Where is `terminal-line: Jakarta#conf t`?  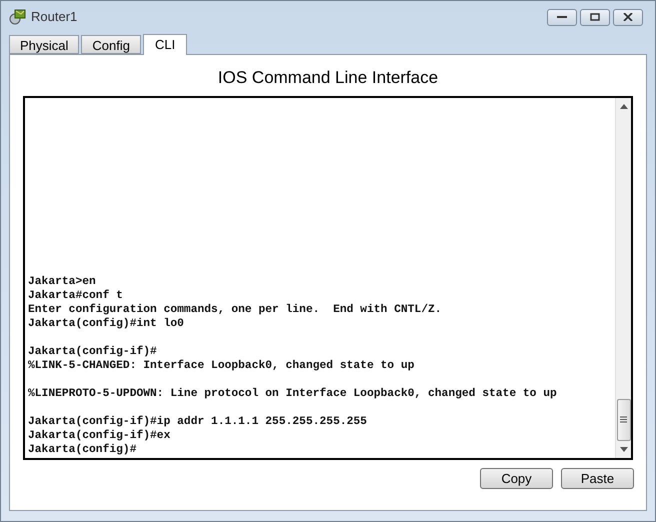
terminal-line: Jakarta#conf t is located at coordinates (76, 295).